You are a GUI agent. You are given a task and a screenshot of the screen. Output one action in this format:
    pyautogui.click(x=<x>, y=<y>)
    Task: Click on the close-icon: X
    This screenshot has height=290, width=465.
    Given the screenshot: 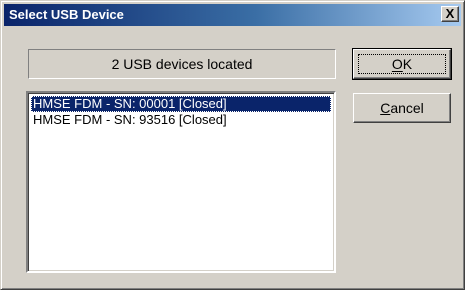 What is the action you would take?
    pyautogui.click(x=450, y=13)
    